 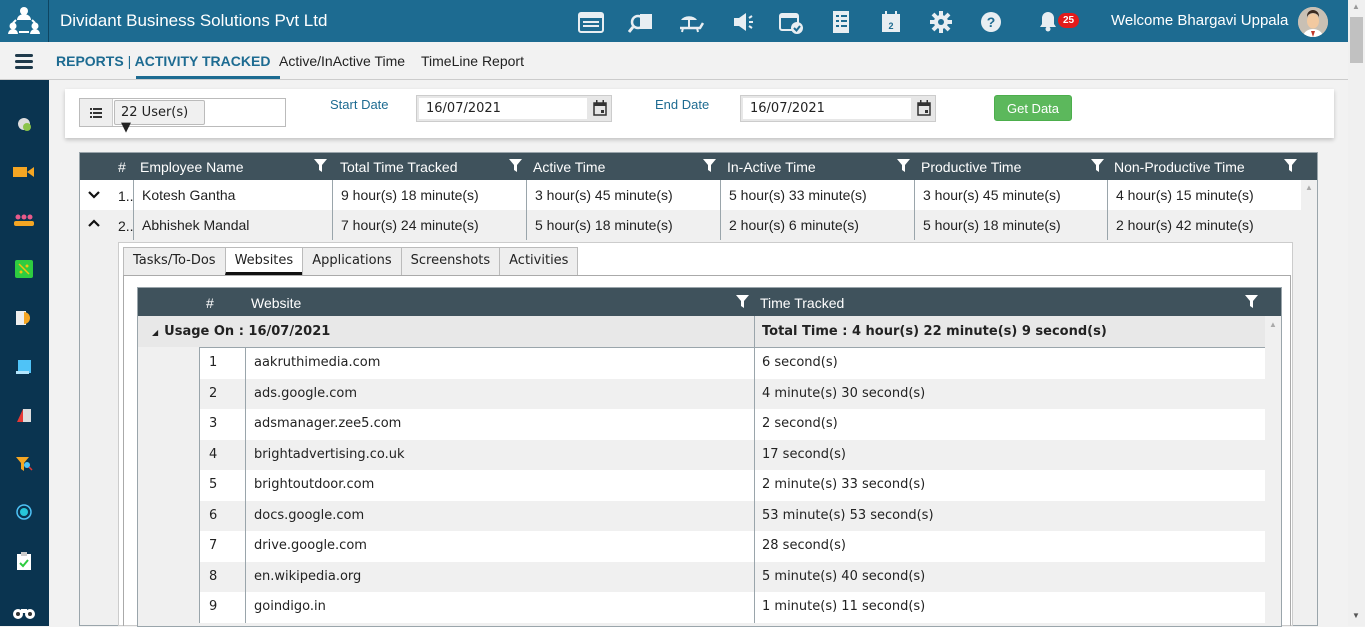 I want to click on employee-name: Kotesh Gantha, so click(x=232, y=195).